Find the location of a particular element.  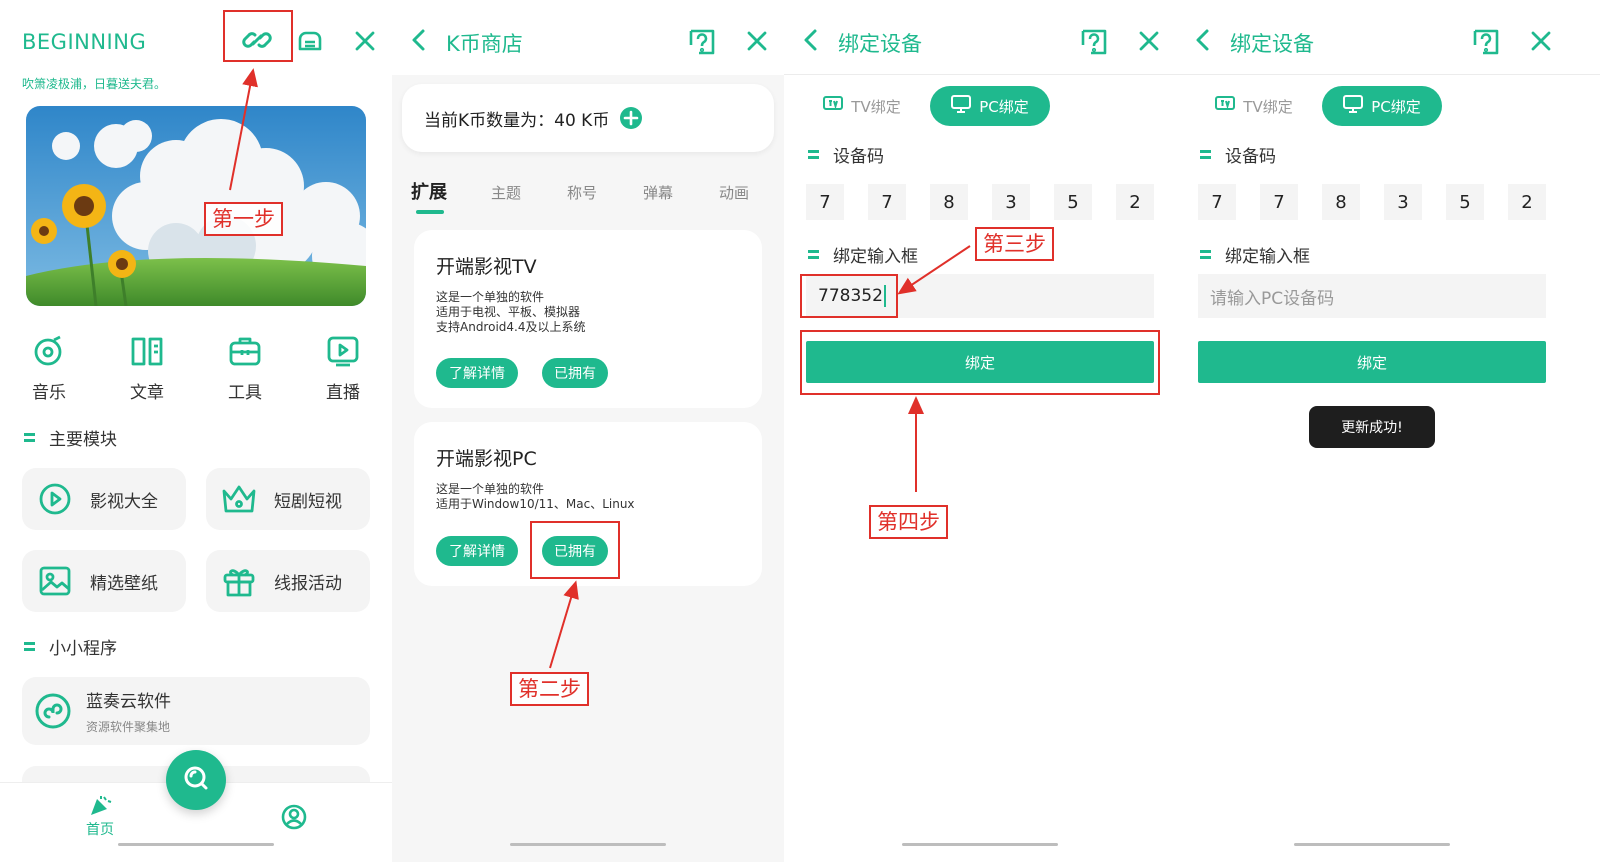

step3-label: 第三步 is located at coordinates (1014, 244).